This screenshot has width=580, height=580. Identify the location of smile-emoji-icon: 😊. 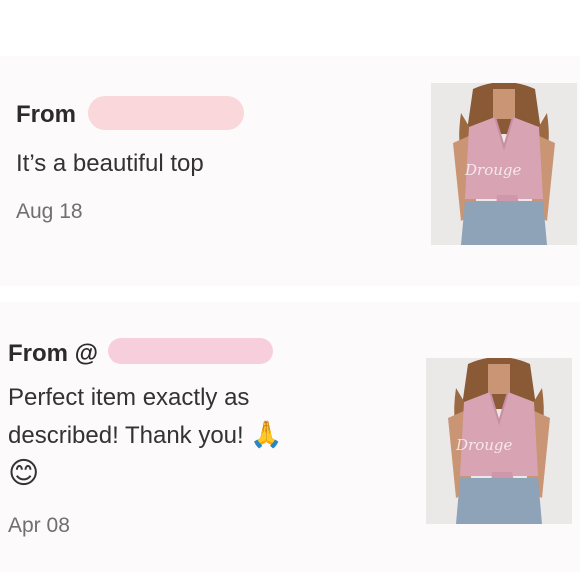
(24, 473).